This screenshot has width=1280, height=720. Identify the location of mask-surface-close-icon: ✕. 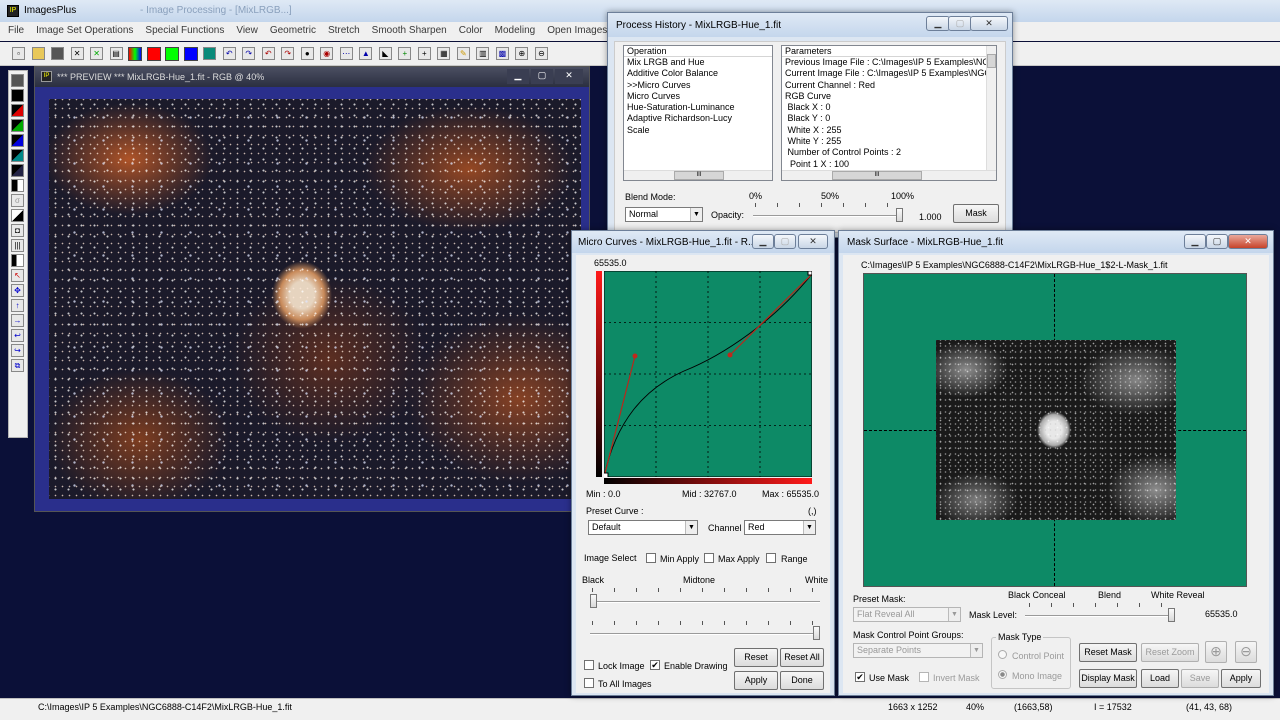
(1248, 241).